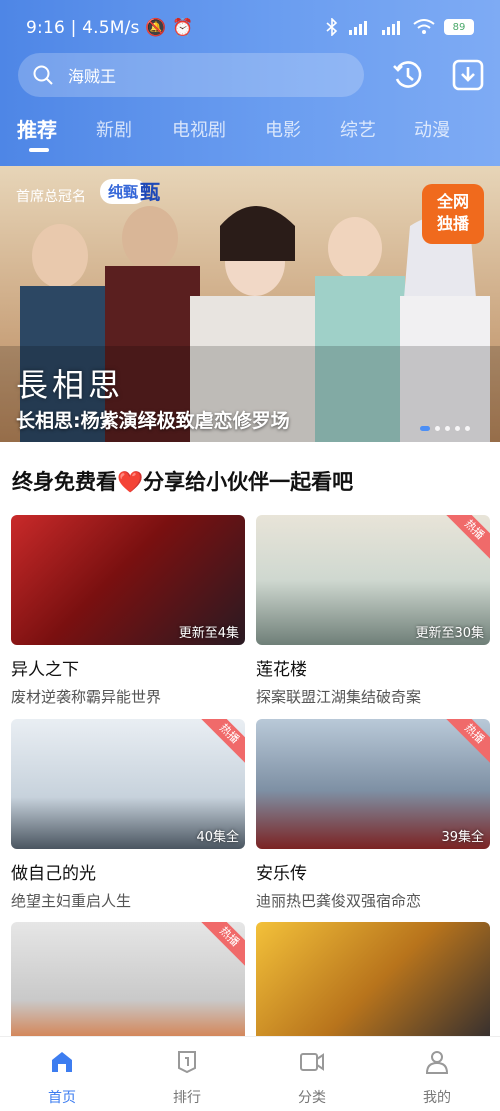 The image size is (500, 1111). I want to click on episode-count: 40集全, so click(217, 837).